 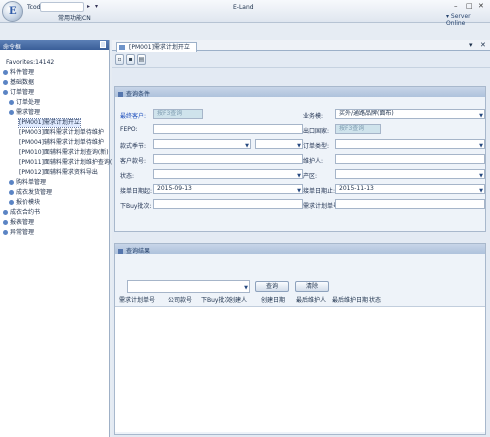 What do you see at coordinates (272, 286) in the screenshot?
I see `query-button: 查询` at bounding box center [272, 286].